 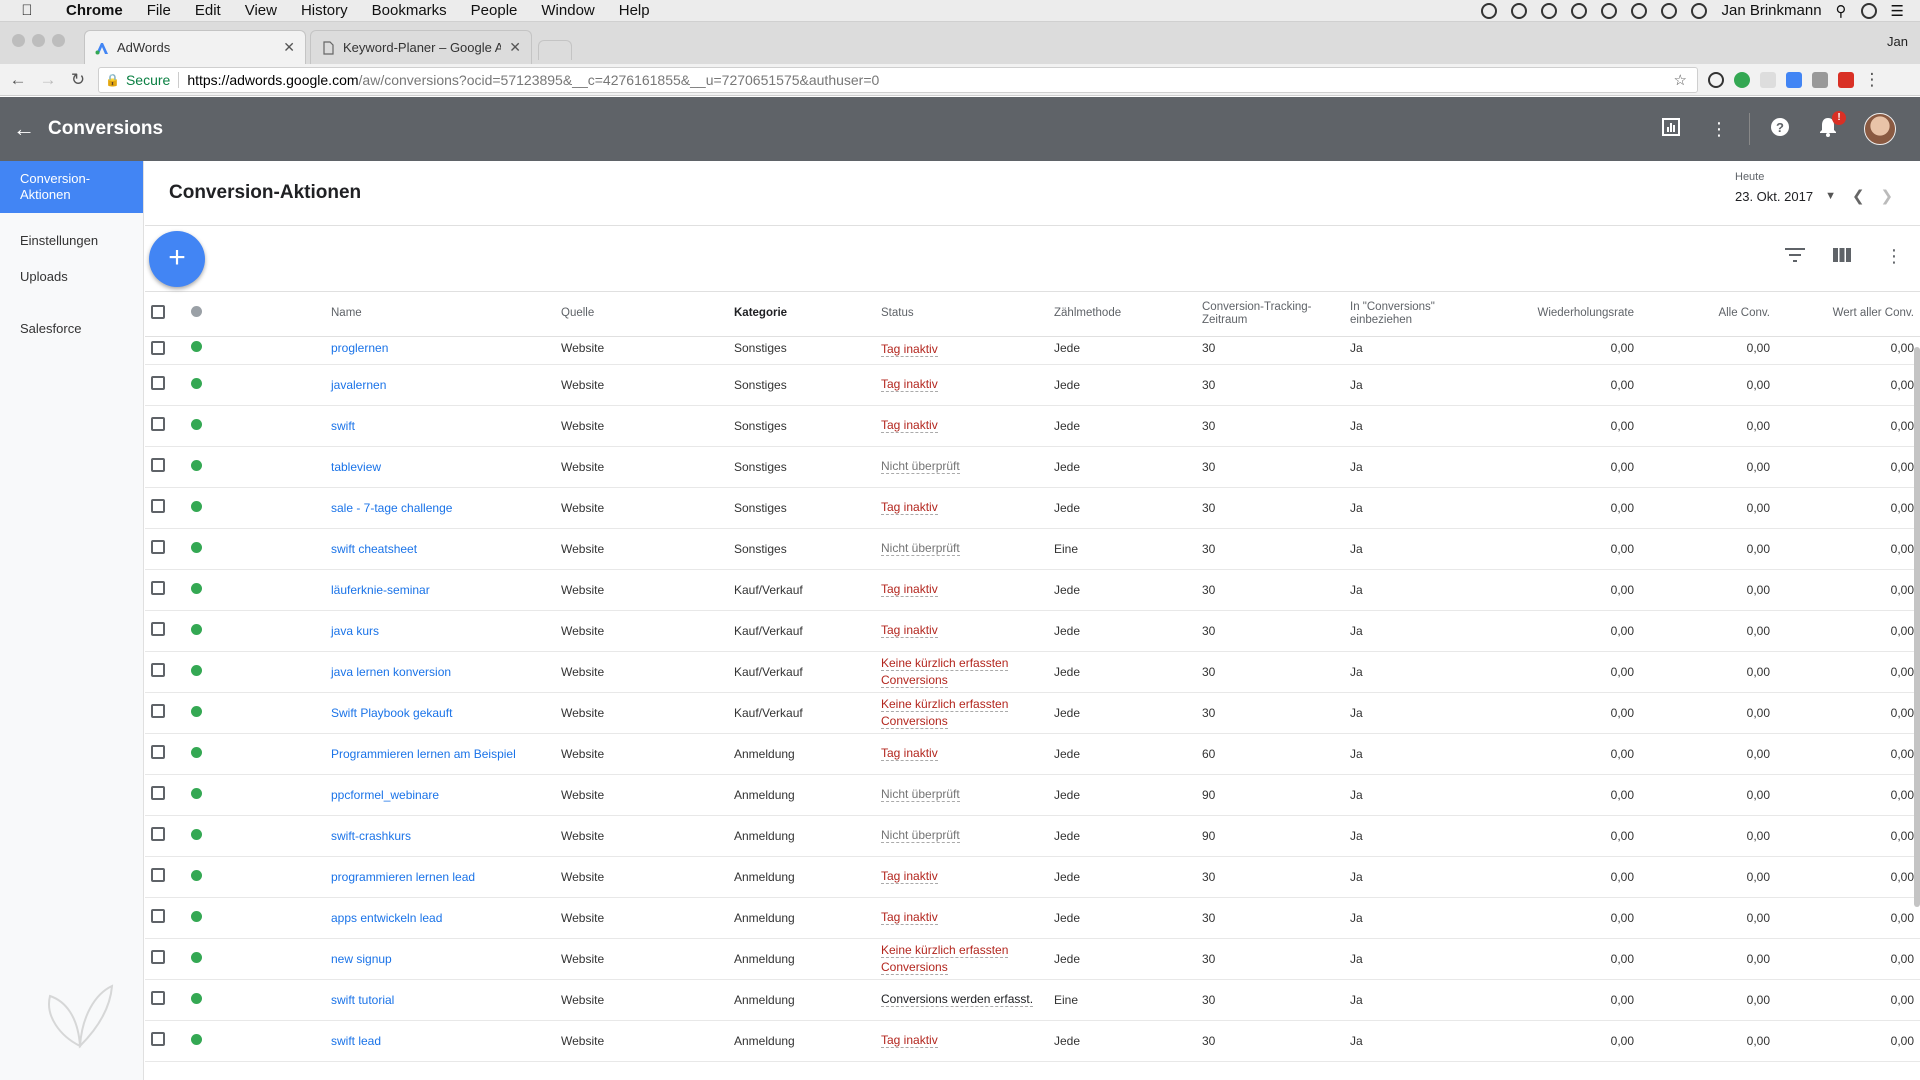 What do you see at coordinates (1897, 41) in the screenshot?
I see `browser-profile-name: Jan` at bounding box center [1897, 41].